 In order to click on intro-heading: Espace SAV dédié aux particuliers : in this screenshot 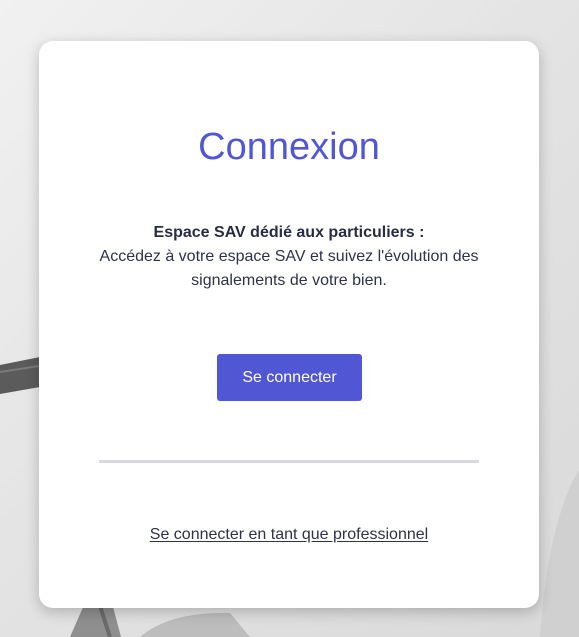, I will do `click(289, 232)`.